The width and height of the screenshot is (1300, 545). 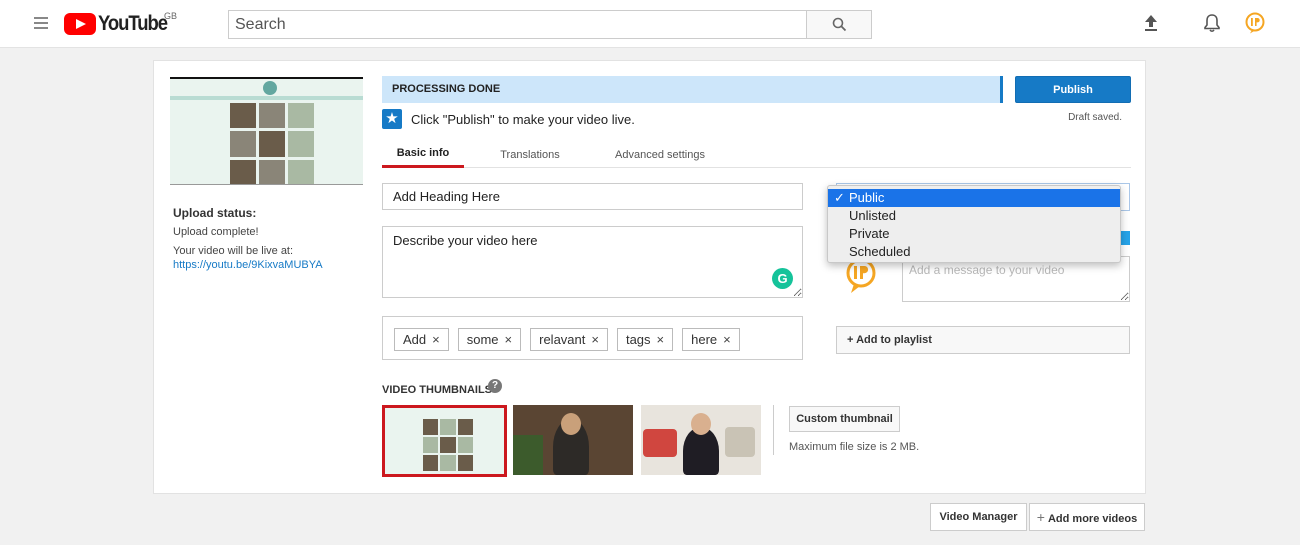 What do you see at coordinates (1073, 89) in the screenshot?
I see `publish-button: Publish` at bounding box center [1073, 89].